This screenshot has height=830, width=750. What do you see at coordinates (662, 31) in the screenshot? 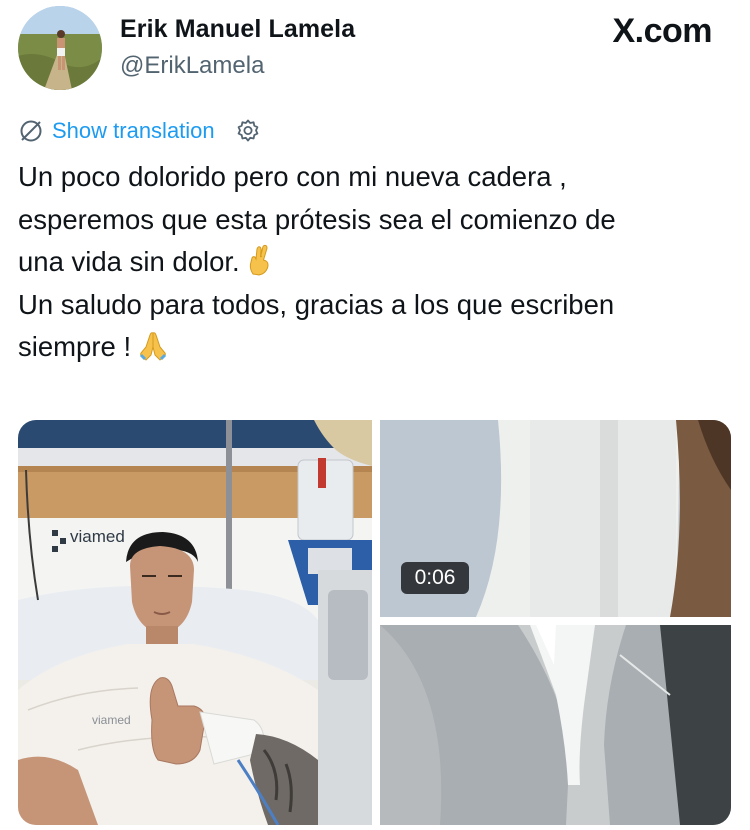
I see `source-label: X.com` at bounding box center [662, 31].